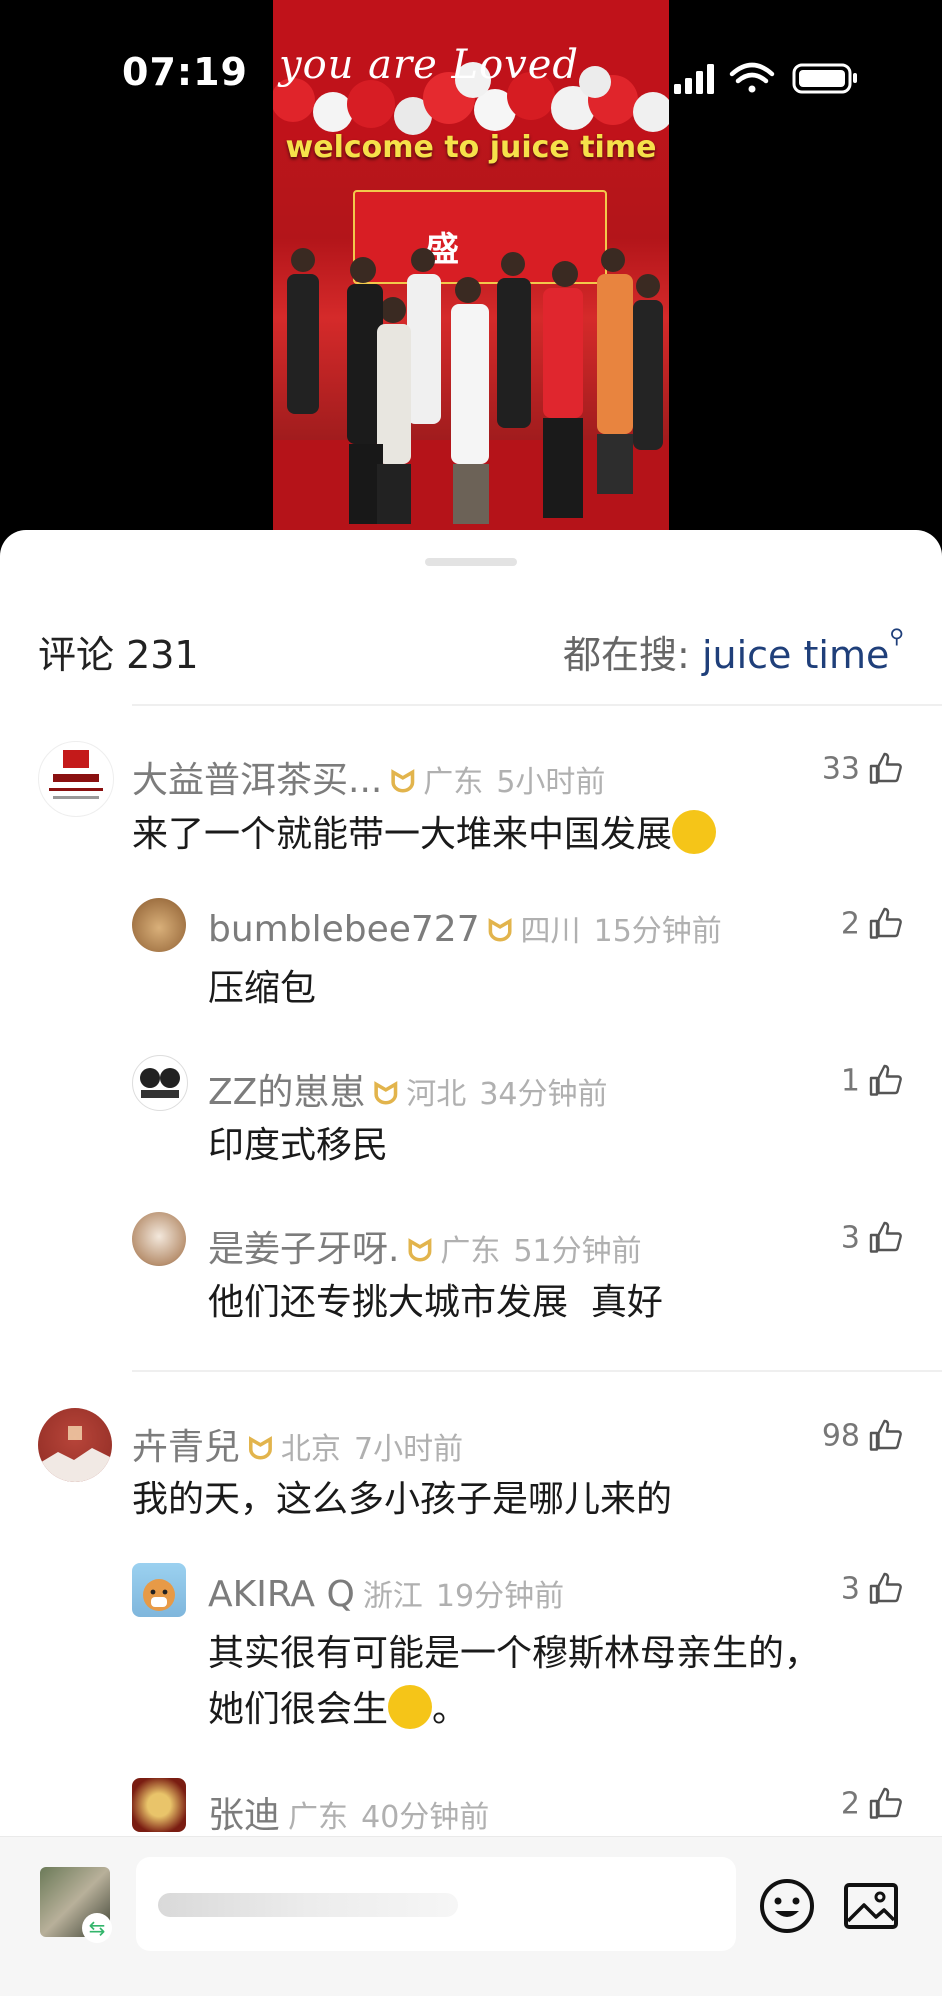  What do you see at coordinates (514, 1710) in the screenshot?
I see `comment-text-line: 她们很会生 。` at bounding box center [514, 1710].